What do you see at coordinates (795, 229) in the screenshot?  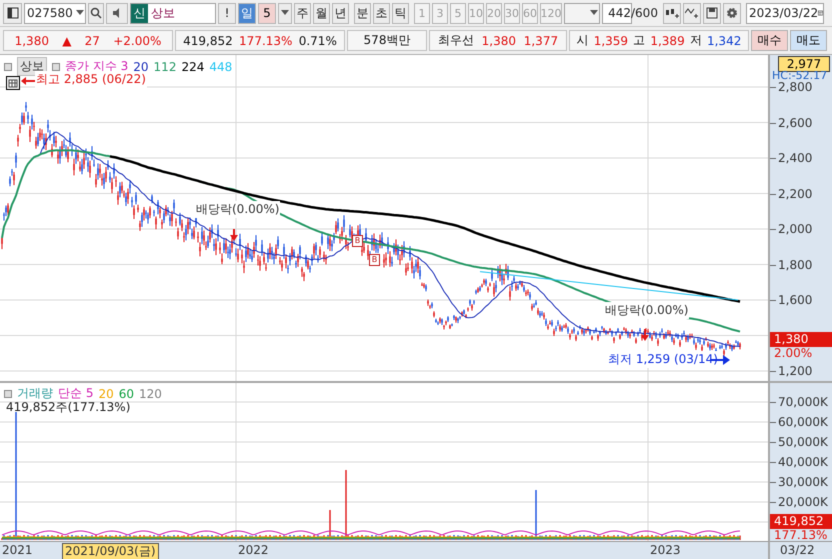 I see `price-tick-label: 2,000` at bounding box center [795, 229].